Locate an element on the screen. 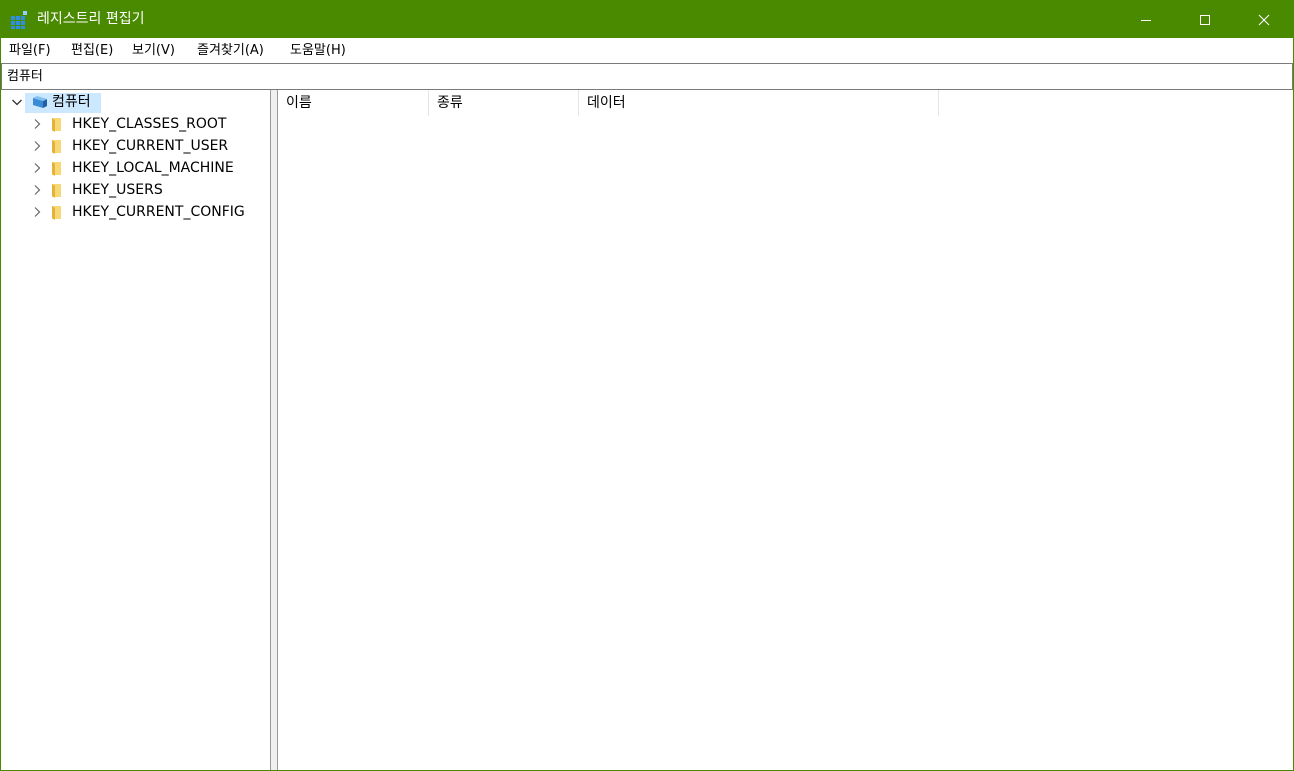  tree-node-label: HKEY_CLASSES_ROOT is located at coordinates (149, 124).